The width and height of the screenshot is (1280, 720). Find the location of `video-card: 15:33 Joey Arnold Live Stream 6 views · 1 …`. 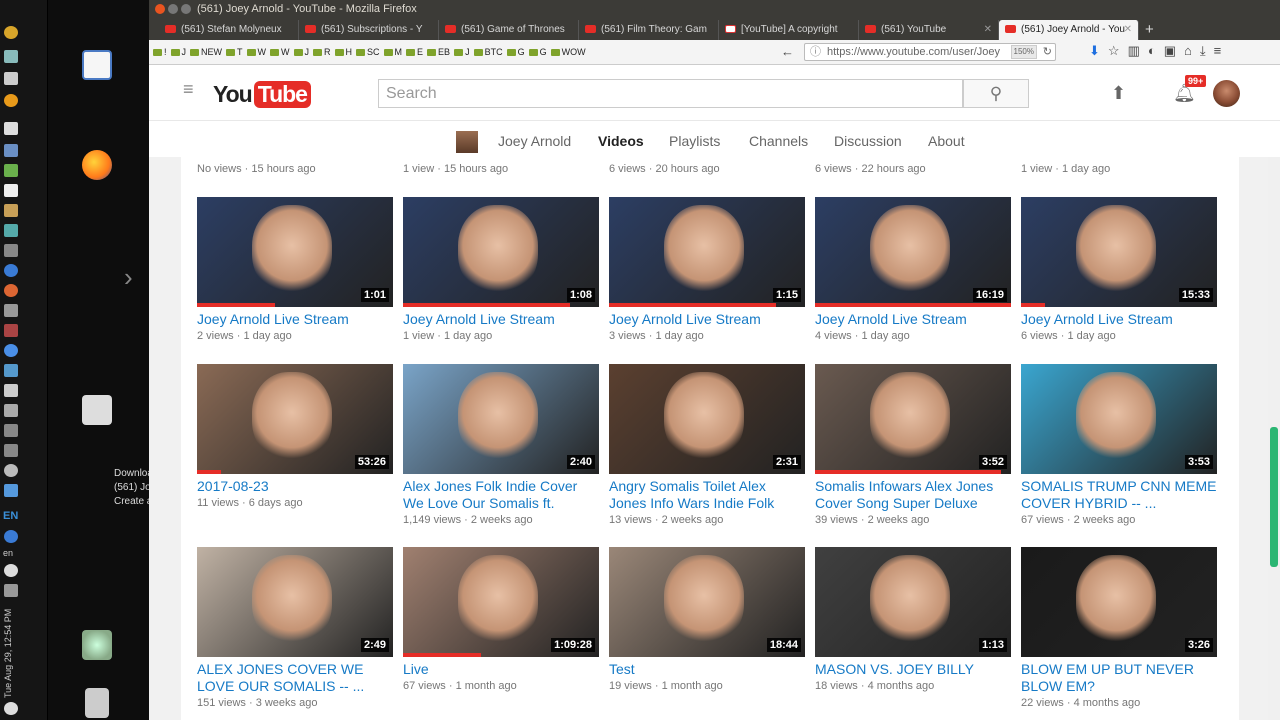

video-card: 15:33 Joey Arnold Live Stream 6 views · 1 … is located at coordinates (1119, 269).